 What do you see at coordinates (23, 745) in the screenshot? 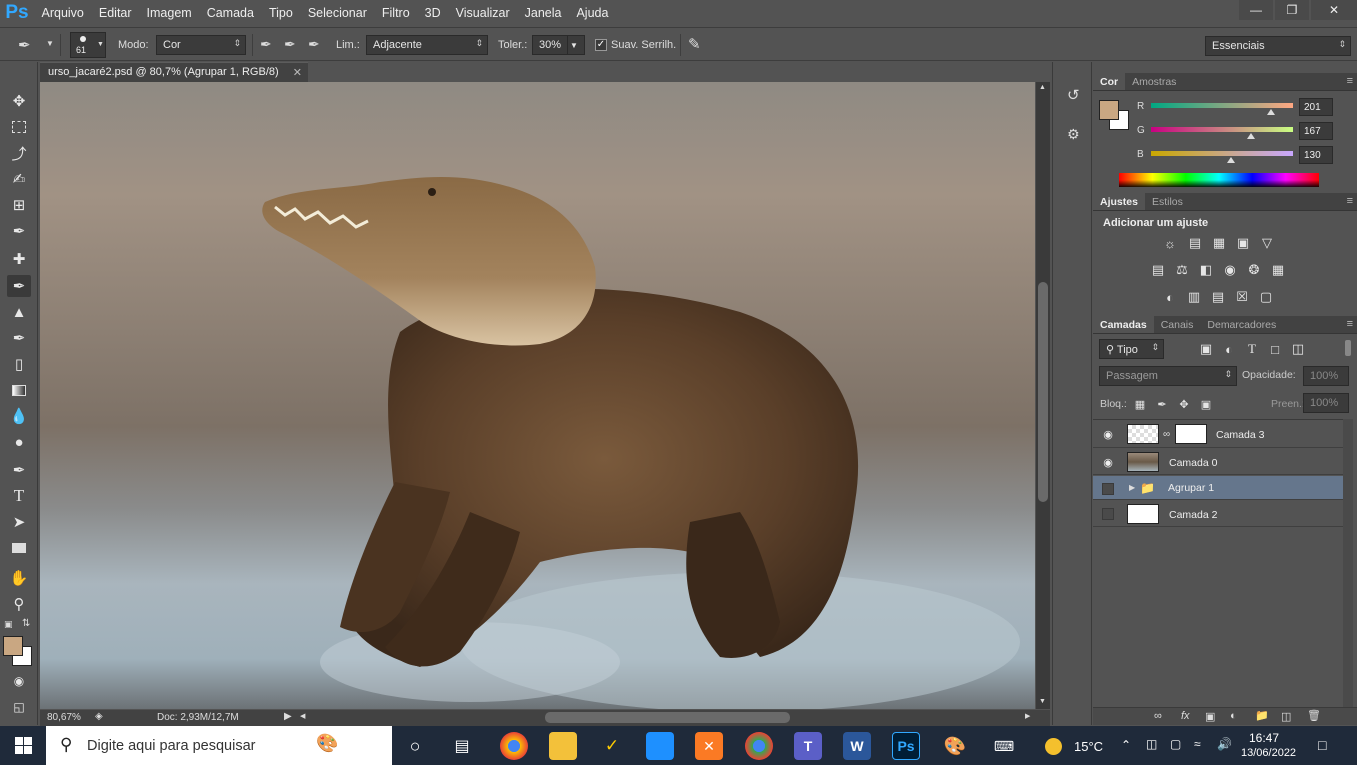
I see `start-button` at bounding box center [23, 745].